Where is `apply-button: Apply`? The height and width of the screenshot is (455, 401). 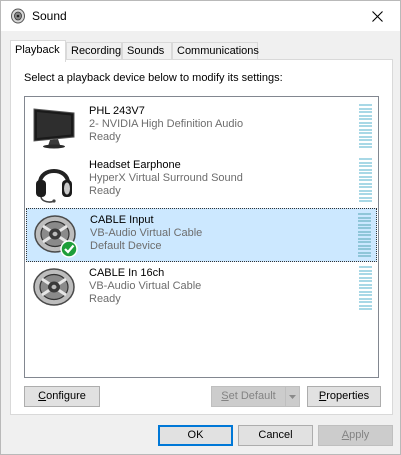 apply-button: Apply is located at coordinates (355, 435).